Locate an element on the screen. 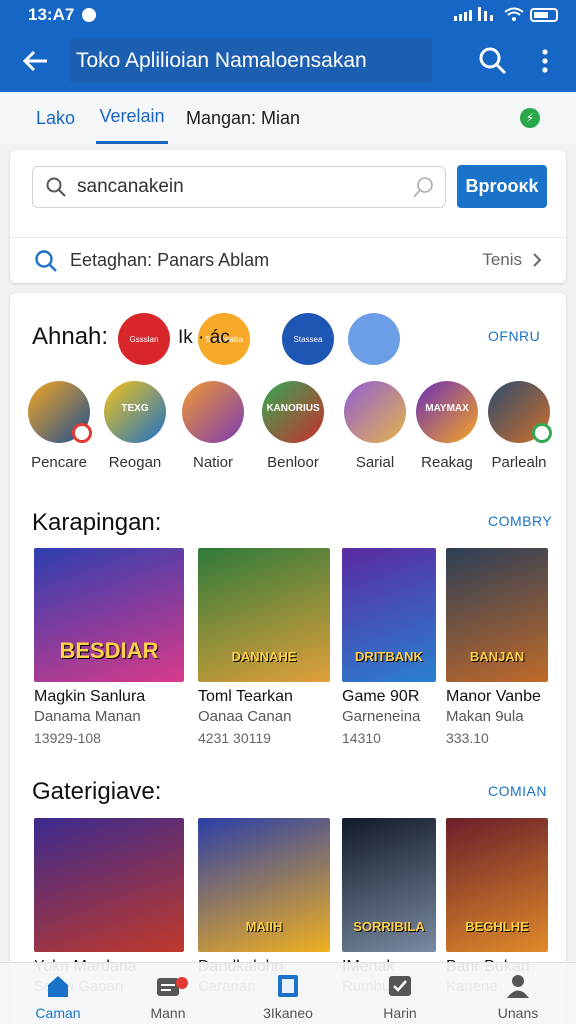 The width and height of the screenshot is (576, 1024). tab-lako: Lako is located at coordinates (55, 118).